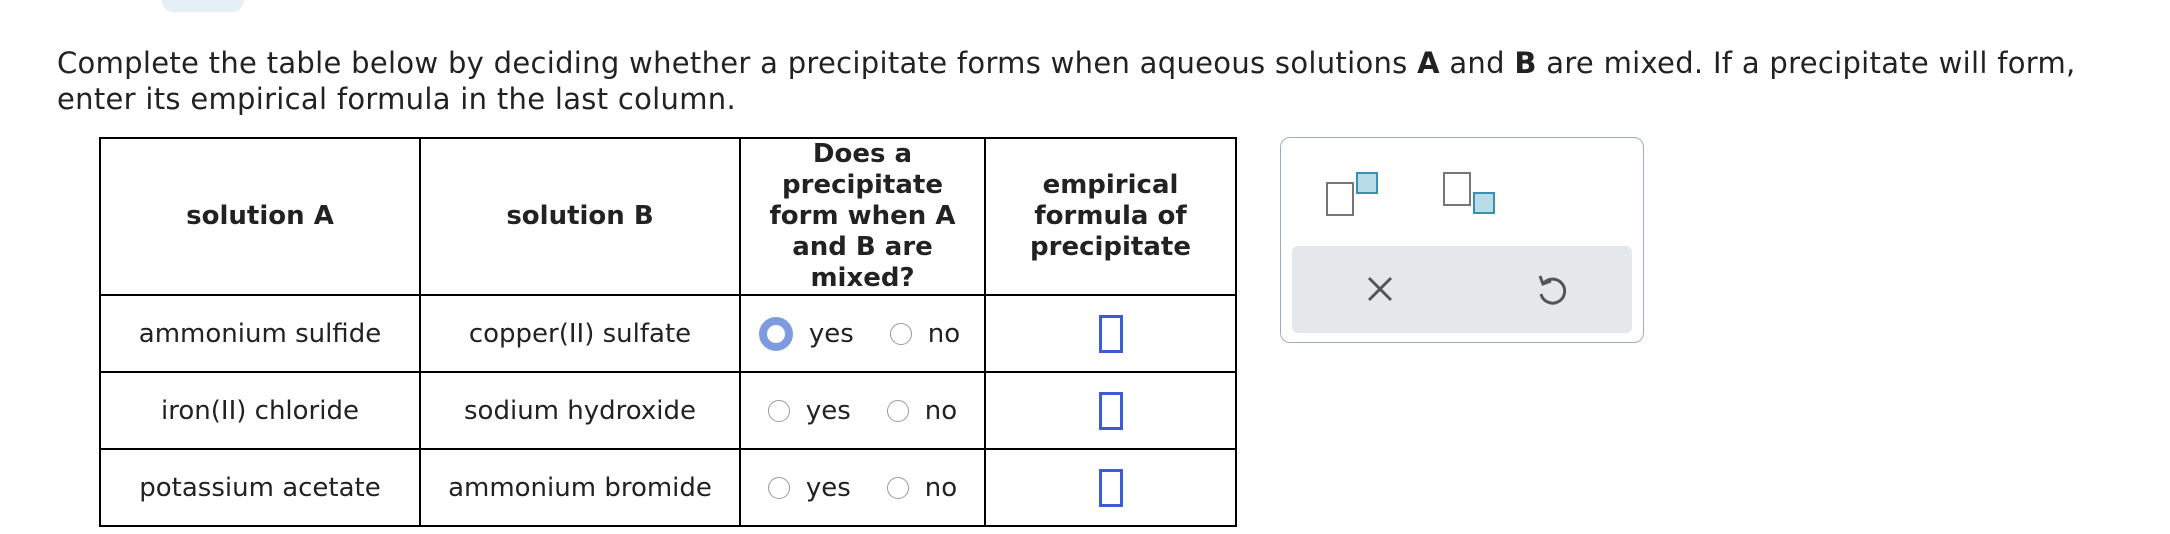  What do you see at coordinates (1462, 289) in the screenshot?
I see `action-bar` at bounding box center [1462, 289].